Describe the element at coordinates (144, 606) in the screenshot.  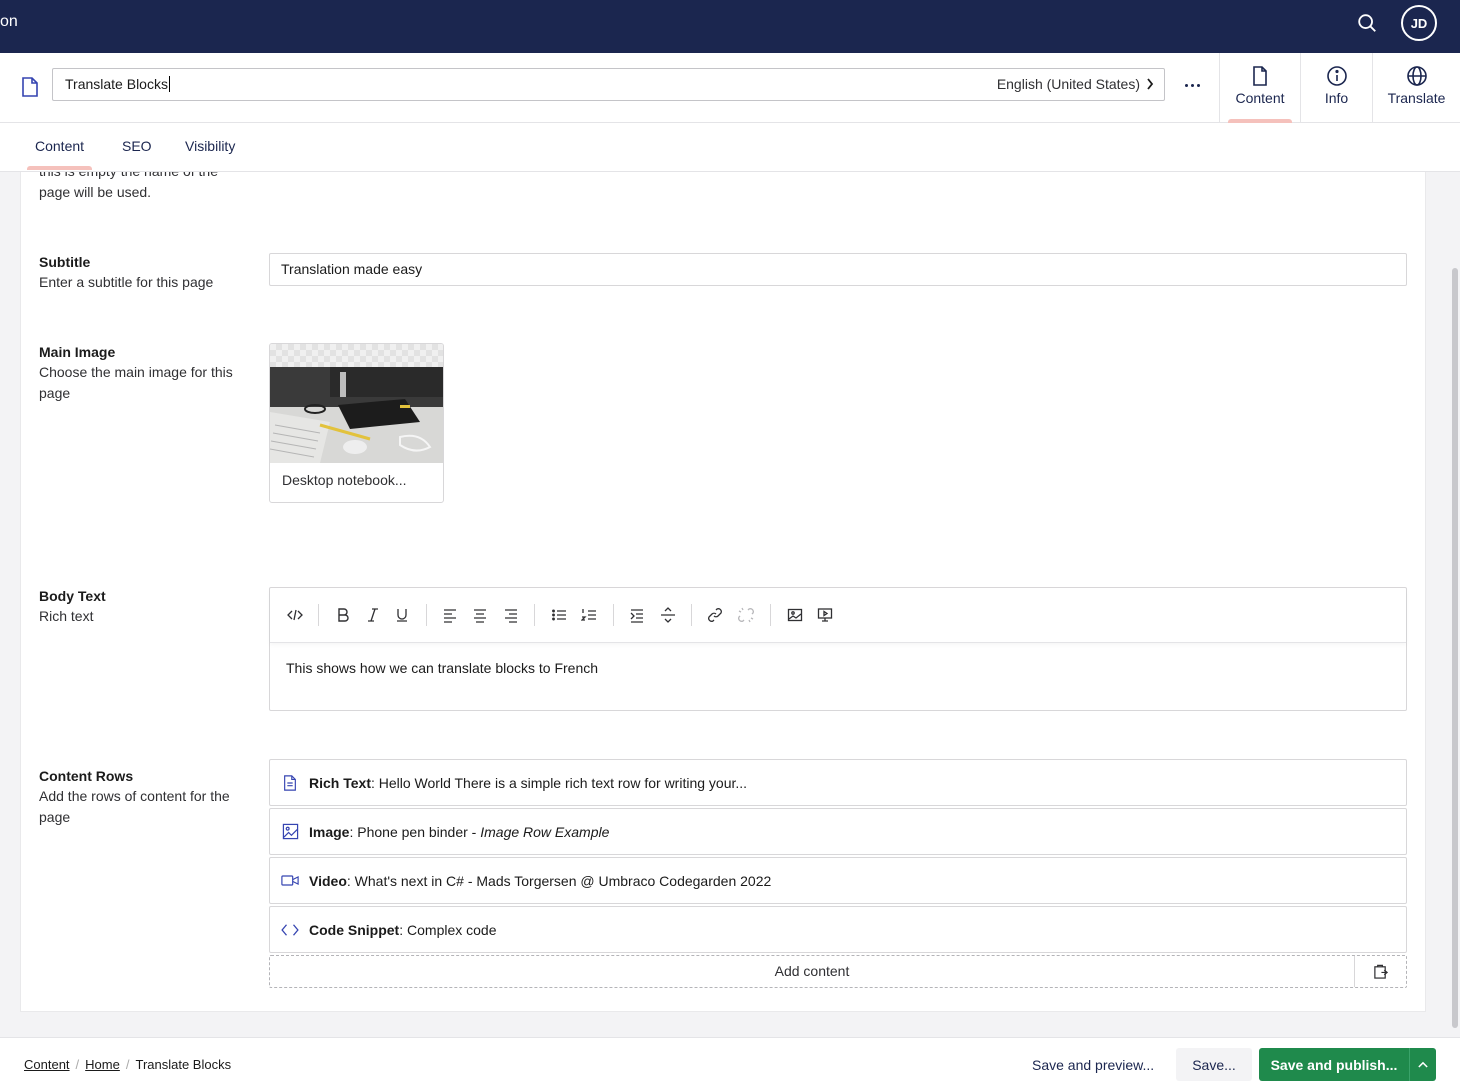
I see `body-text-label-group: Body Text Rich text` at that location.